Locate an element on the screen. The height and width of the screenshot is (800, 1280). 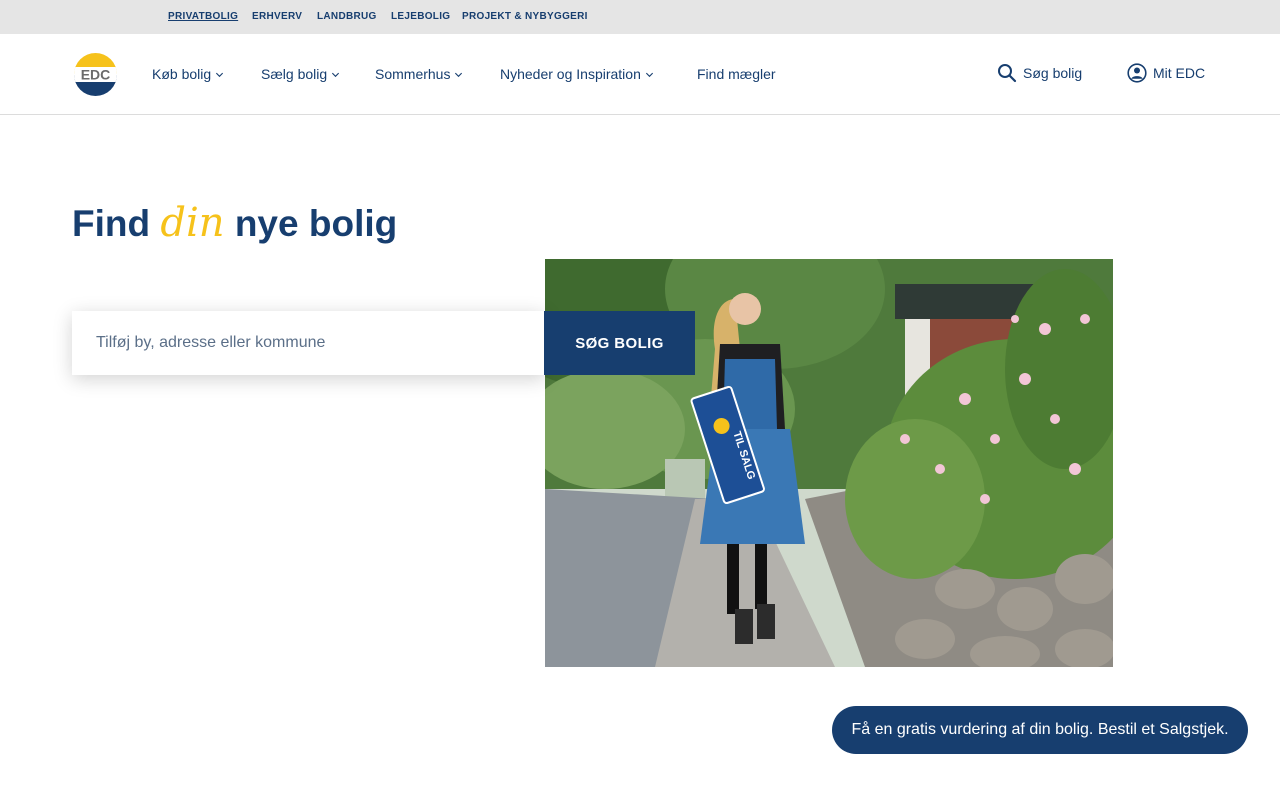
segment-link-erhverv: ERHVERV is located at coordinates (277, 16).